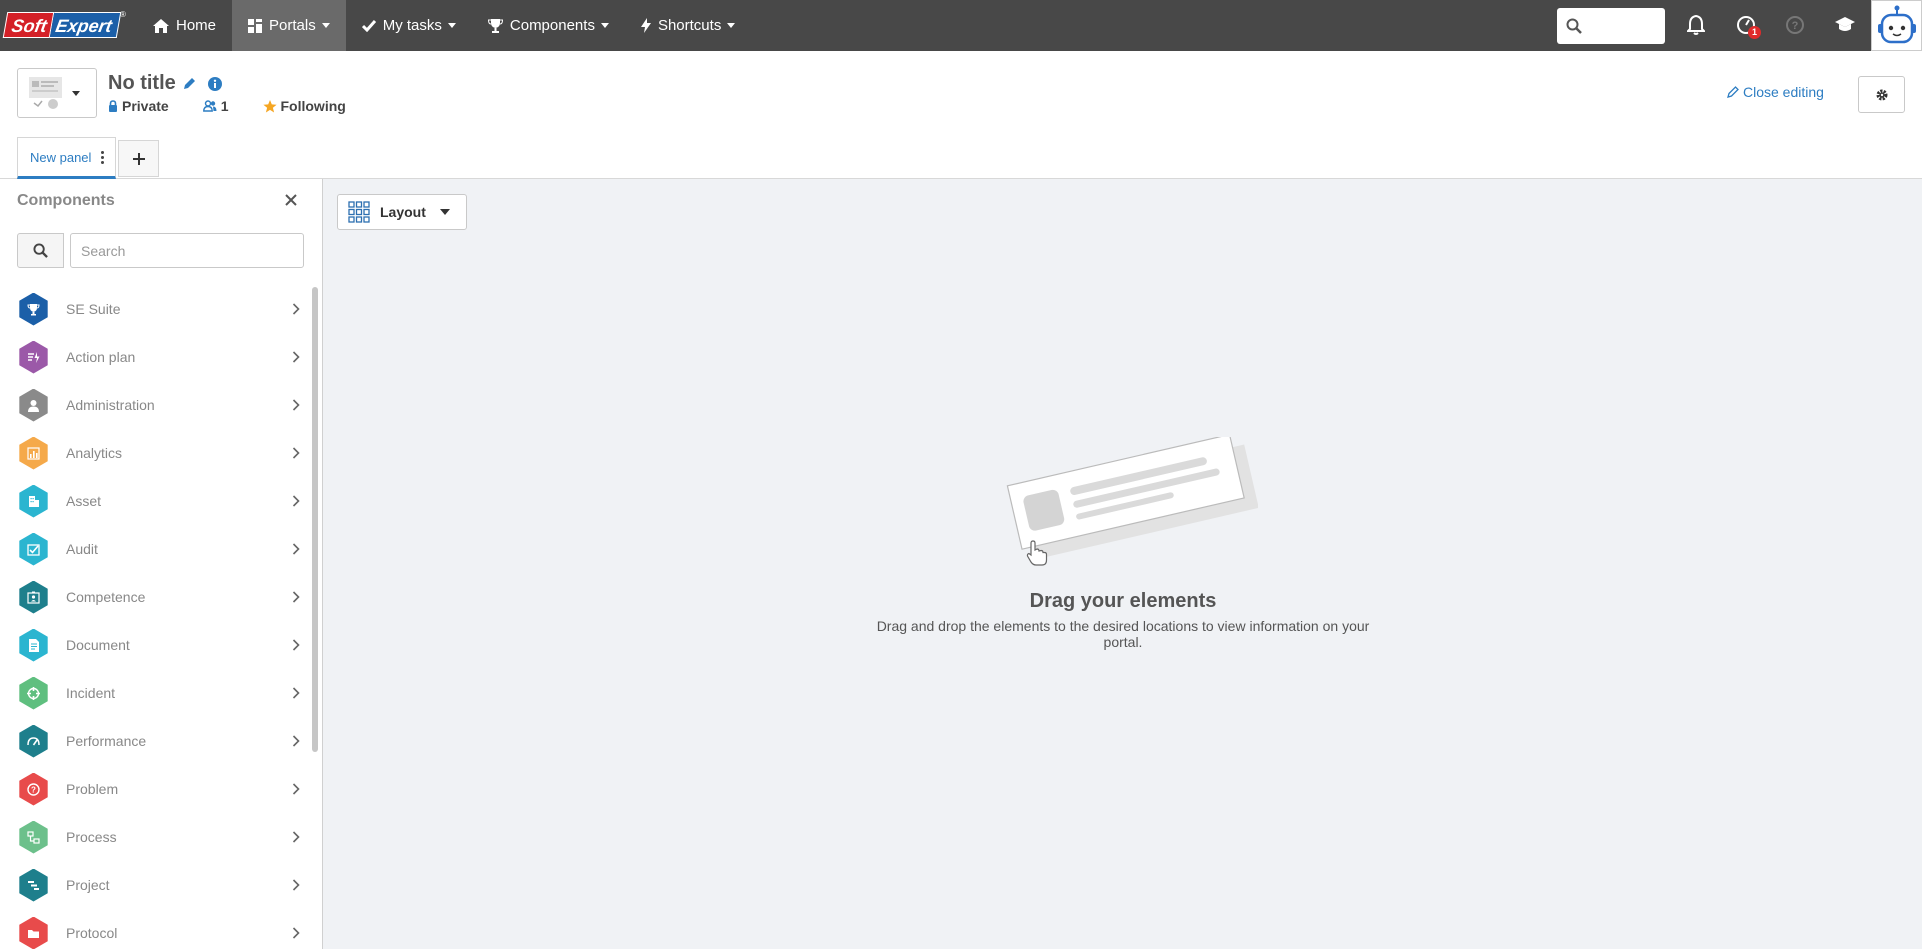 This screenshot has width=1922, height=949. What do you see at coordinates (103, 157) in the screenshot?
I see `tab-options-icon` at bounding box center [103, 157].